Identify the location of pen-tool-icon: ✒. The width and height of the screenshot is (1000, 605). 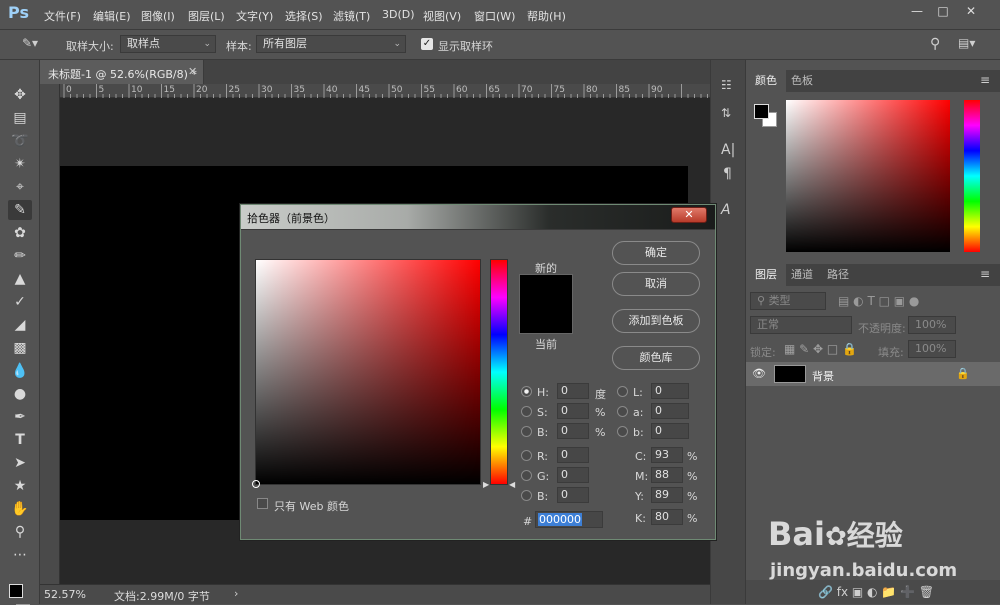
(20, 417).